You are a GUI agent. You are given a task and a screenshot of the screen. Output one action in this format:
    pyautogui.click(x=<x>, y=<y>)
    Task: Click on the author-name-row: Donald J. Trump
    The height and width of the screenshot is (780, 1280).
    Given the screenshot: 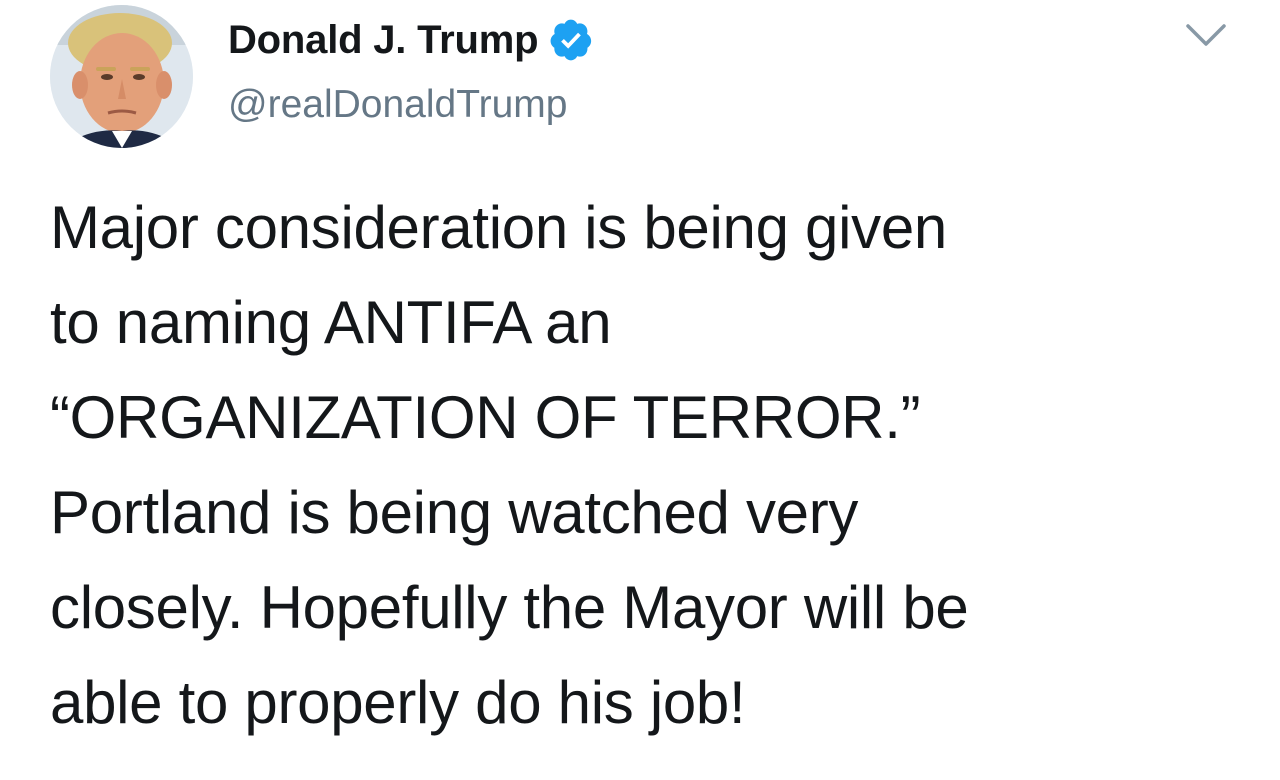 What is the action you would take?
    pyautogui.click(x=411, y=40)
    